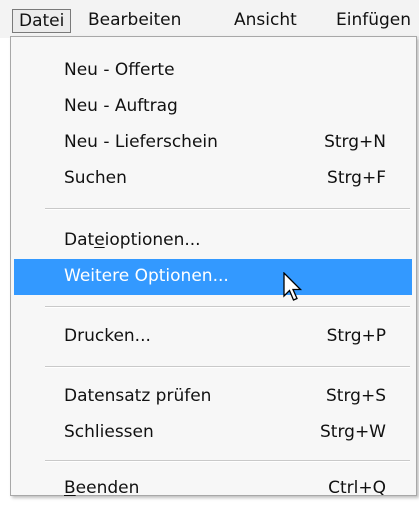 The image size is (419, 507). What do you see at coordinates (138, 396) in the screenshot?
I see `menu-item-label: Datensatz prüfen` at bounding box center [138, 396].